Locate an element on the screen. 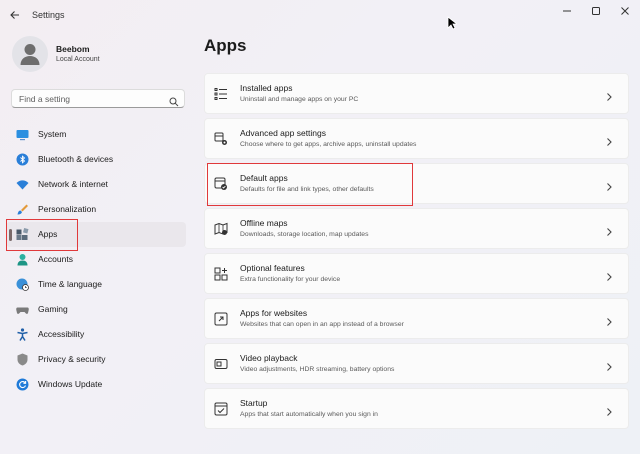  sidebar-item-privacy-security: Privacy & security is located at coordinates (96, 359).